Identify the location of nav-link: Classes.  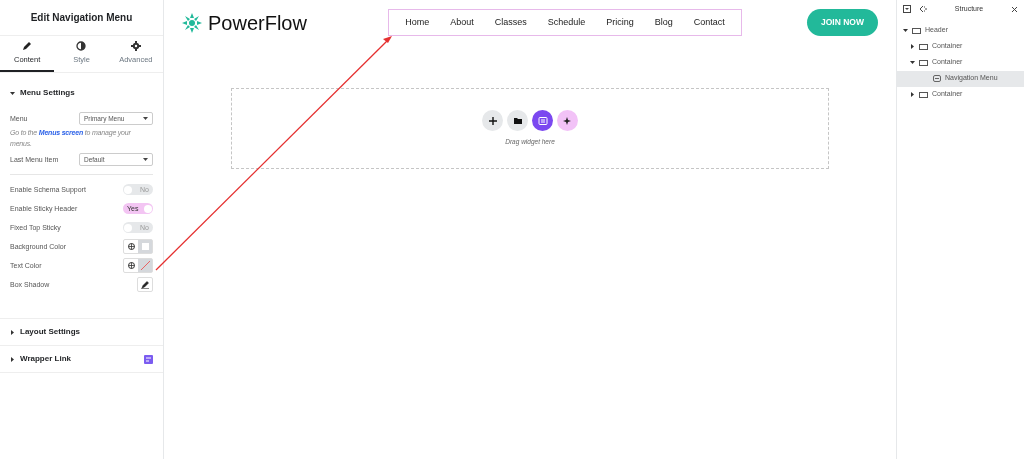
(511, 22).